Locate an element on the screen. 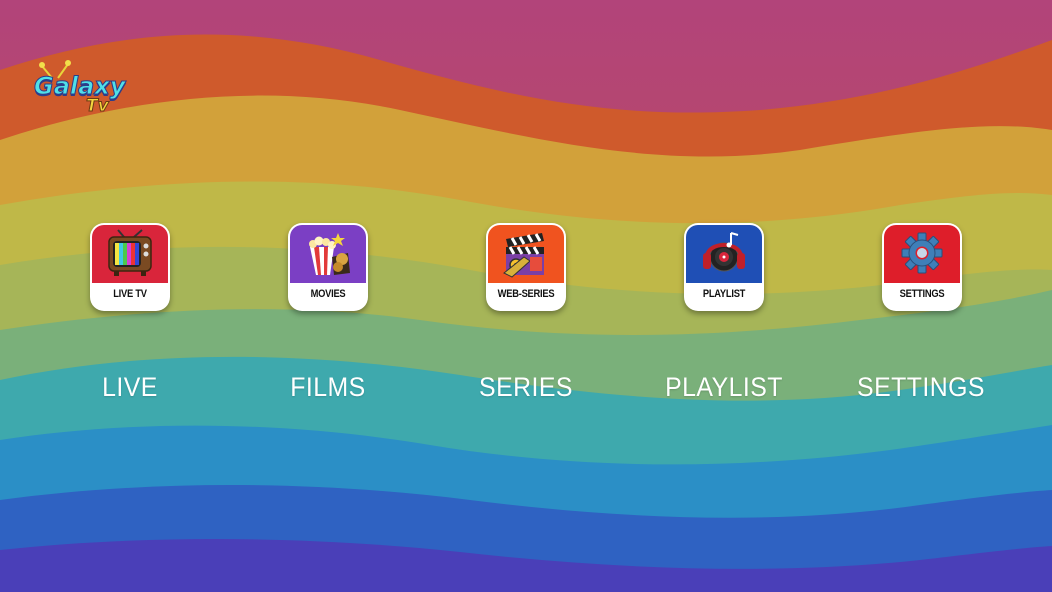 This screenshot has width=1052, height=592. settings-tile: SETTINGS is located at coordinates (922, 267).